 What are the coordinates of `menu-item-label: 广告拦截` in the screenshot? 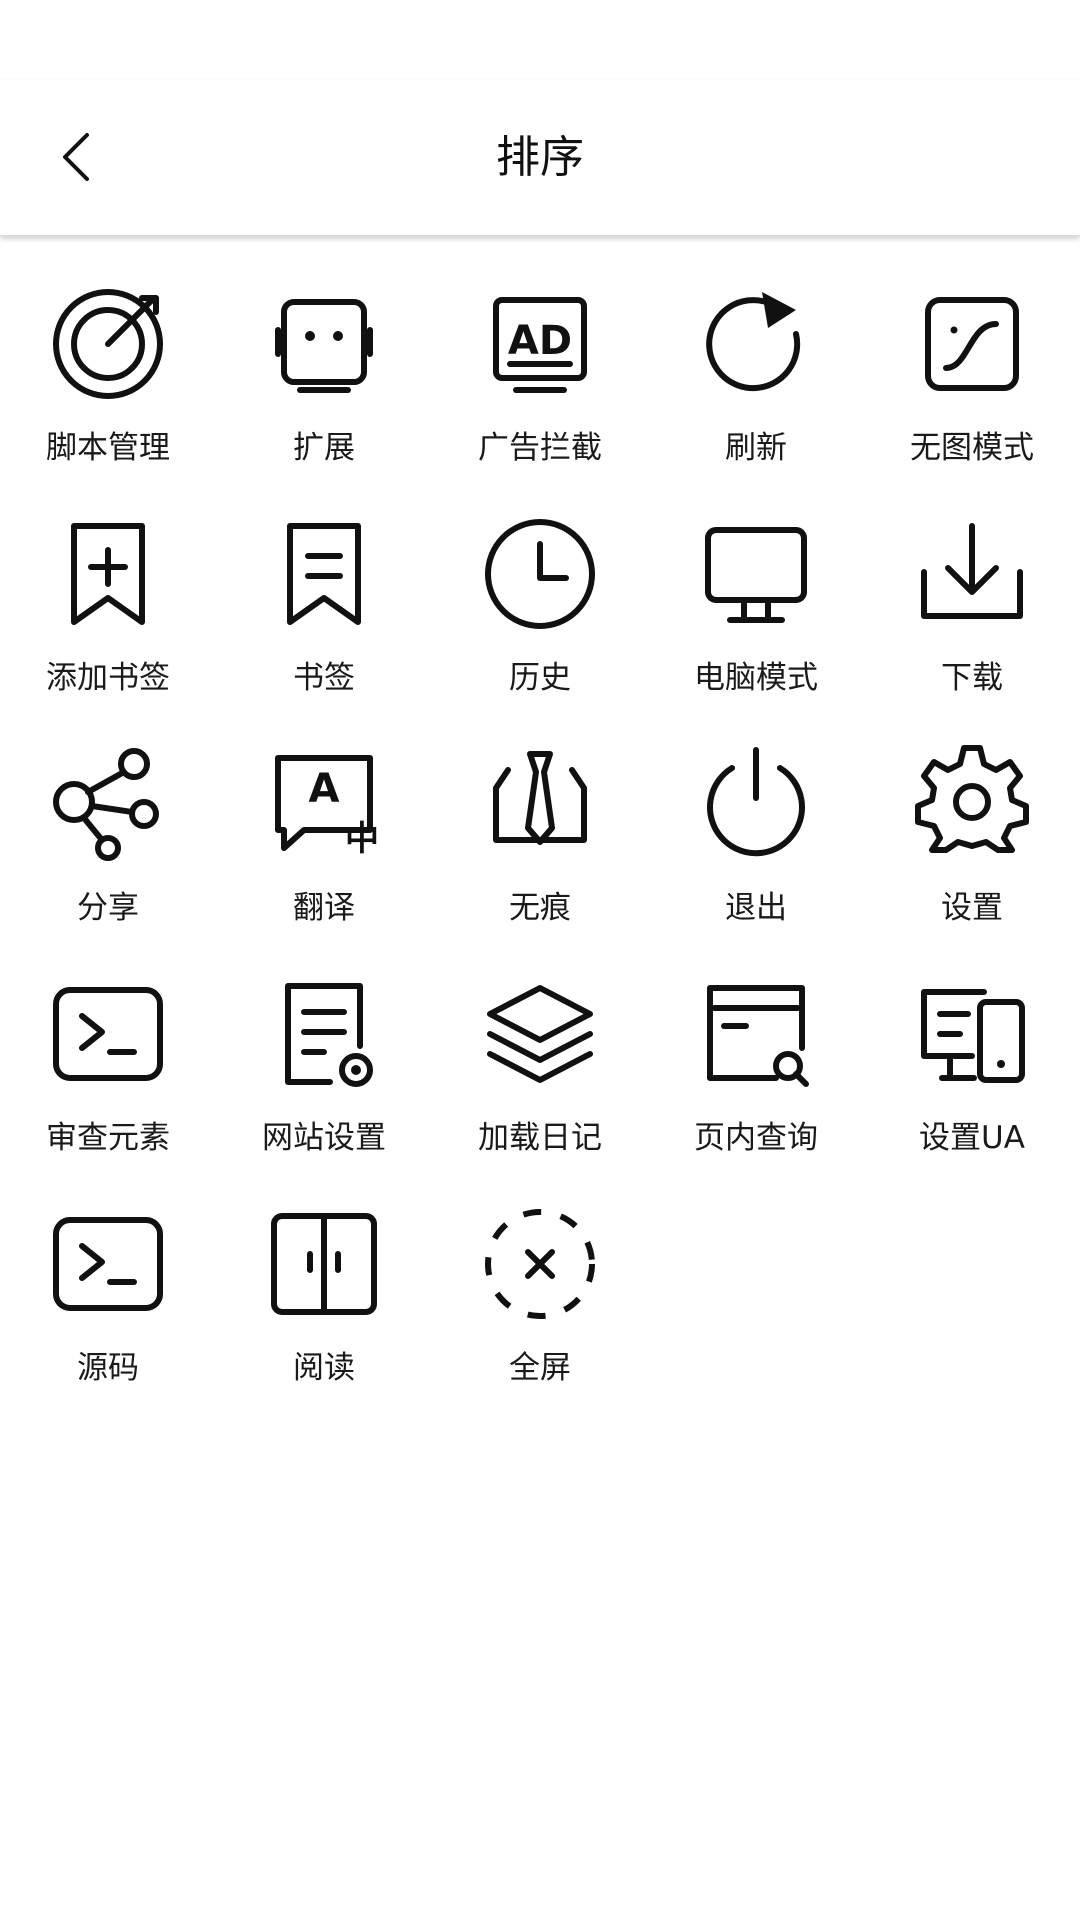 It's located at (540, 448).